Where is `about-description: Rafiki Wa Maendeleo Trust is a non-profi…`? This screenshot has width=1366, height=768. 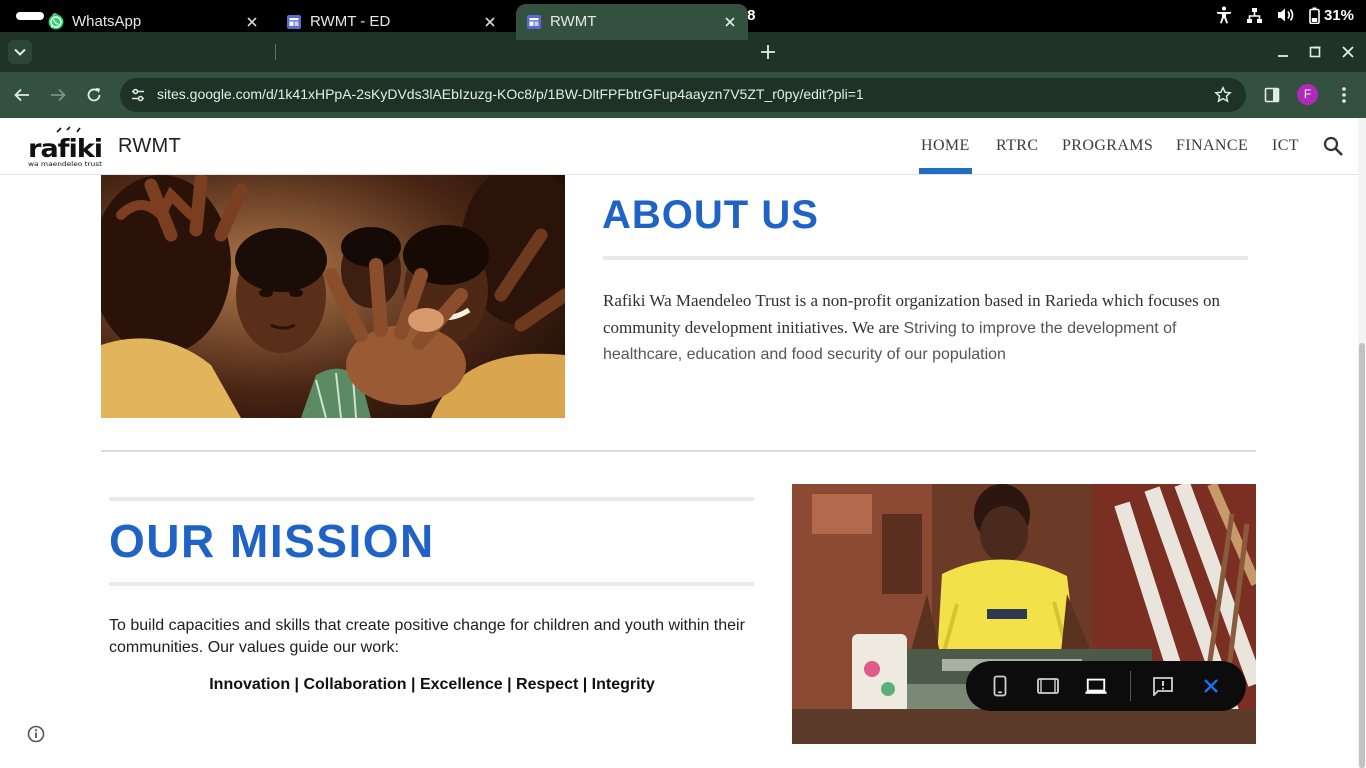 about-description: Rafiki Wa Maendeleo Trust is a non-profi… is located at coordinates (928, 328).